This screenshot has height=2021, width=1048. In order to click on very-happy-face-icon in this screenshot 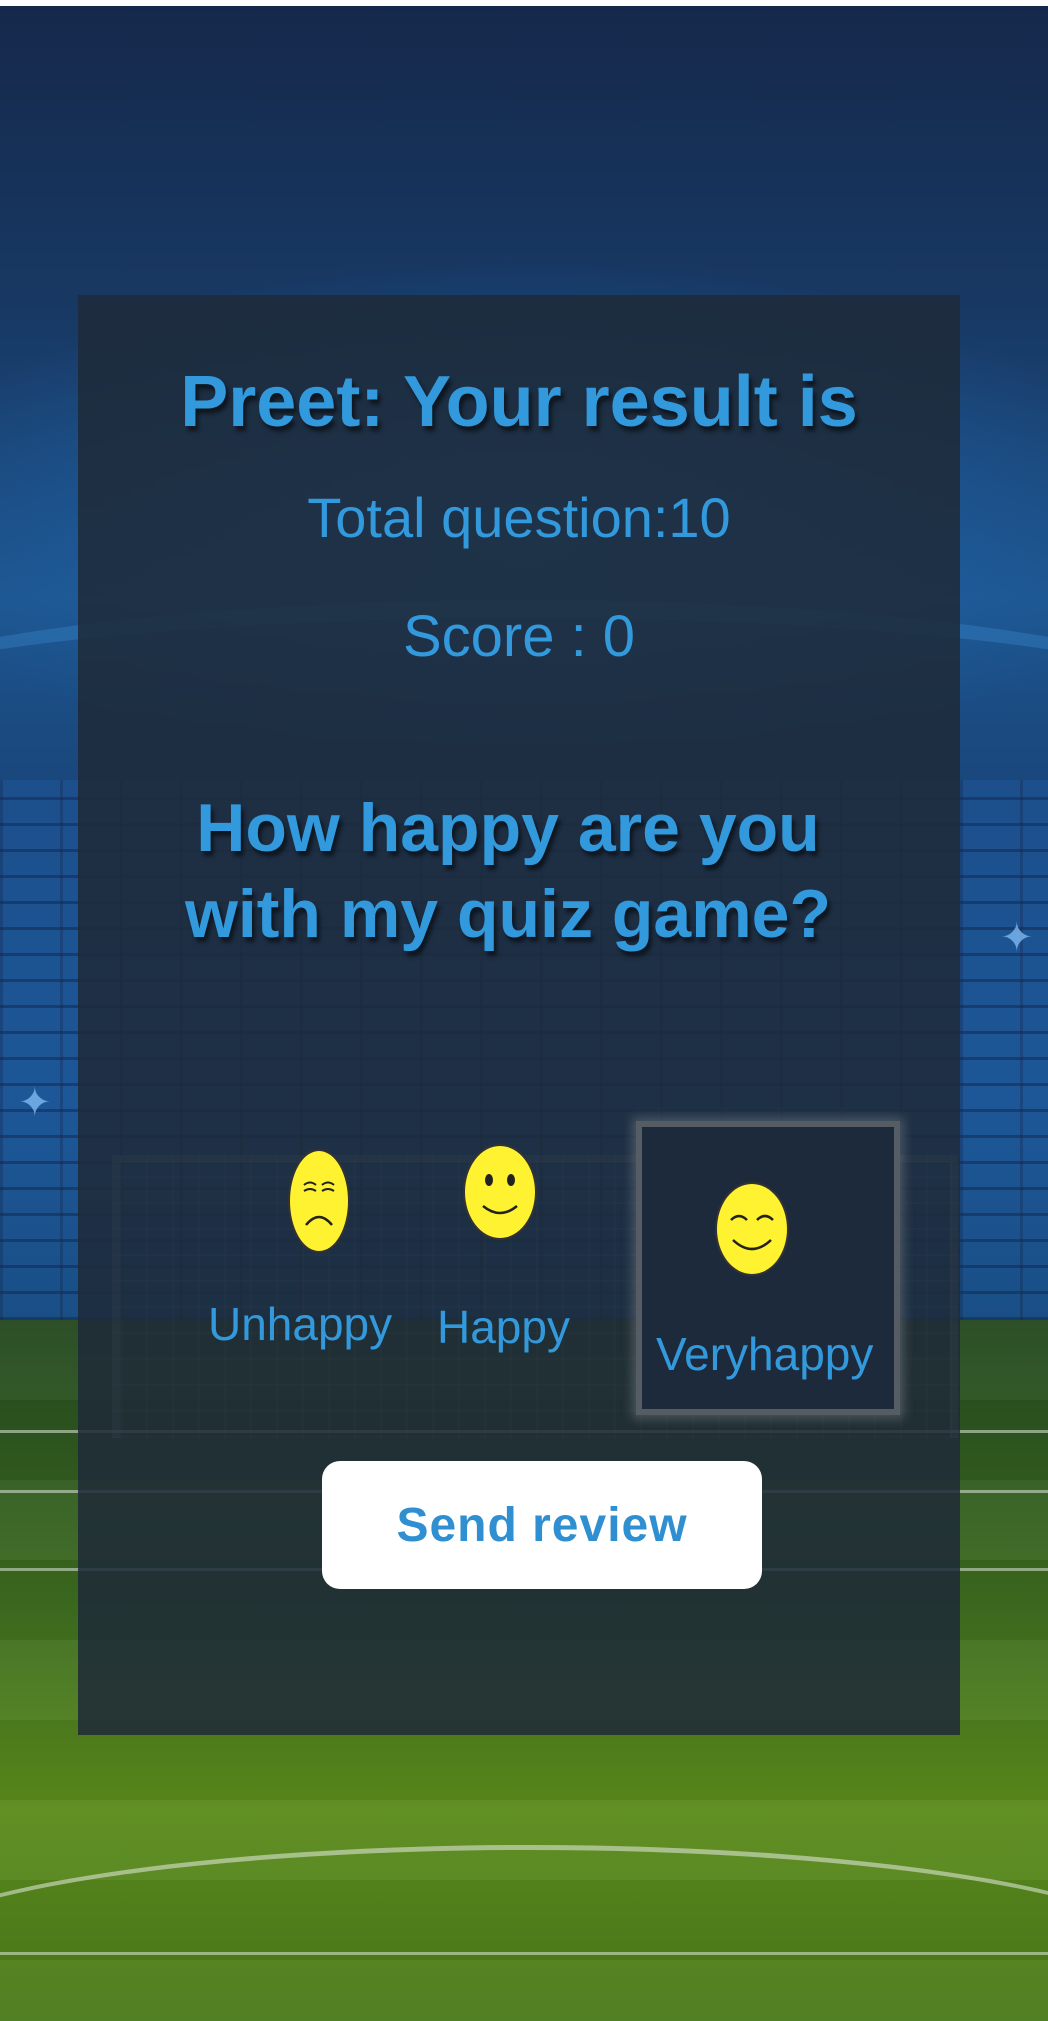, I will do `click(752, 1229)`.